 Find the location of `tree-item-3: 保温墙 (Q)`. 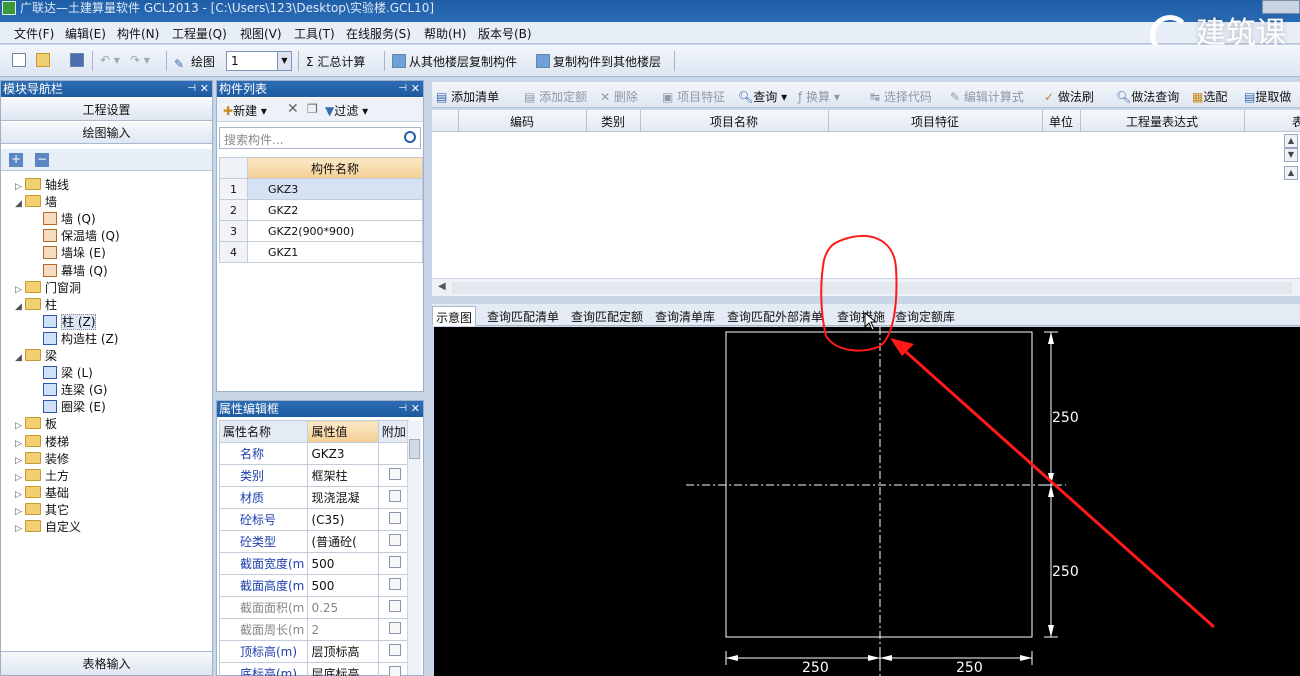

tree-item-3: 保温墙 (Q) is located at coordinates (81, 236).